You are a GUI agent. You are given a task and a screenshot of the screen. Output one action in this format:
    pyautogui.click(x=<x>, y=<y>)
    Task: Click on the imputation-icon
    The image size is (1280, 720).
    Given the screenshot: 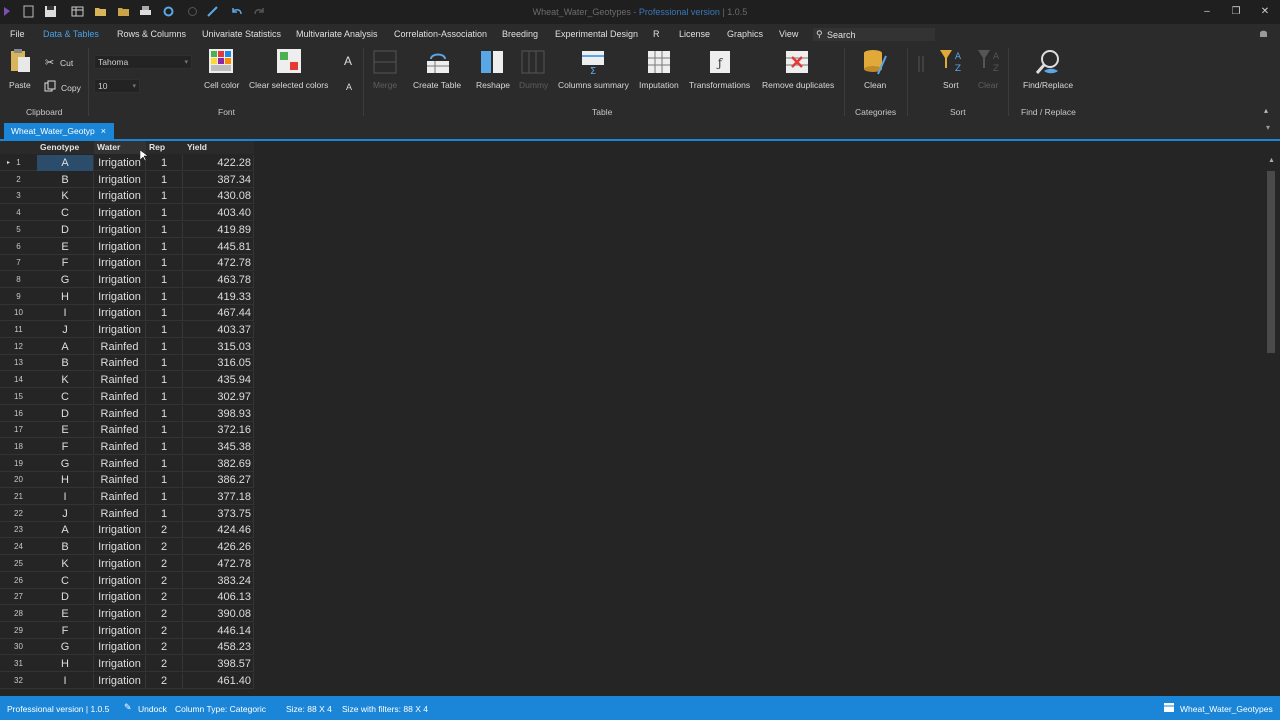 What is the action you would take?
    pyautogui.click(x=659, y=62)
    